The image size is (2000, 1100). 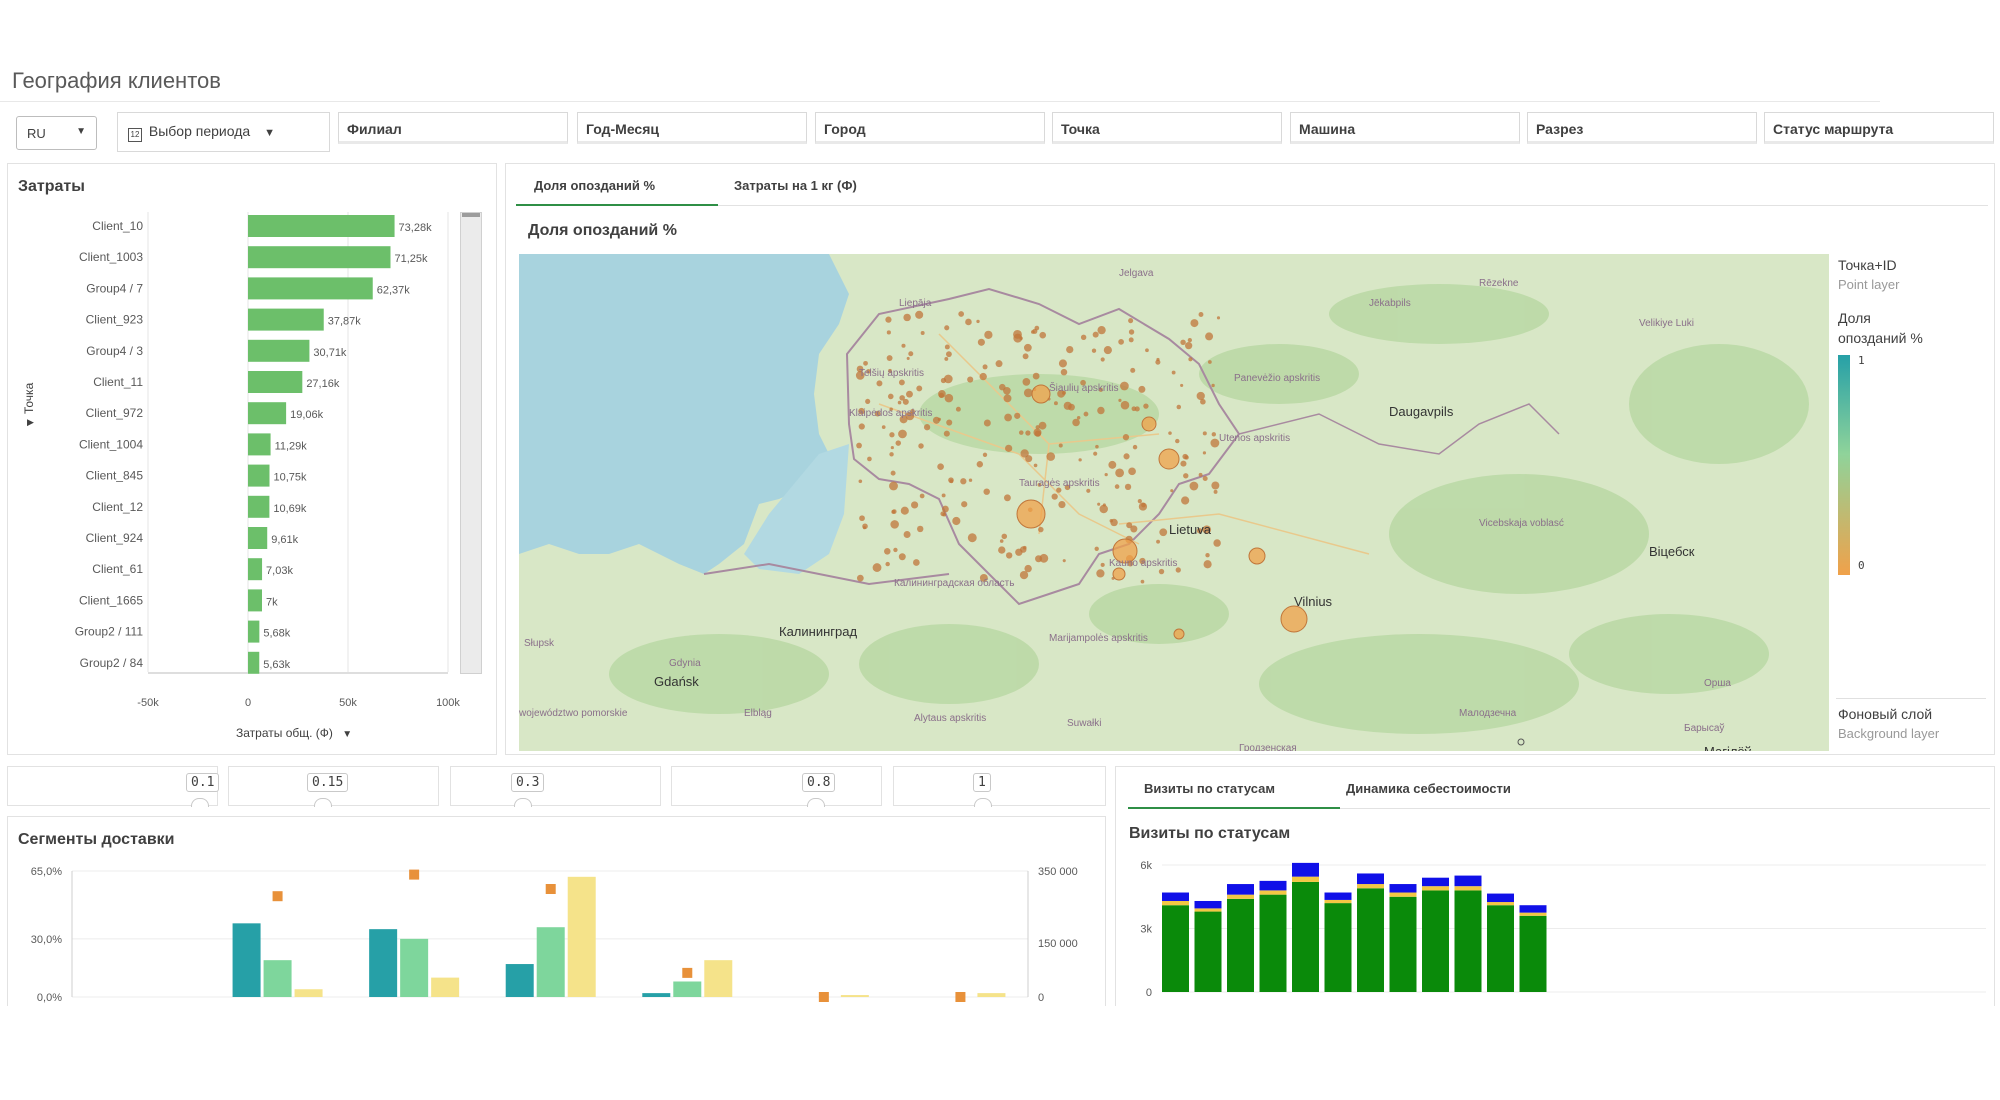 I want to click on filter-section: Разрез, so click(x=1642, y=128).